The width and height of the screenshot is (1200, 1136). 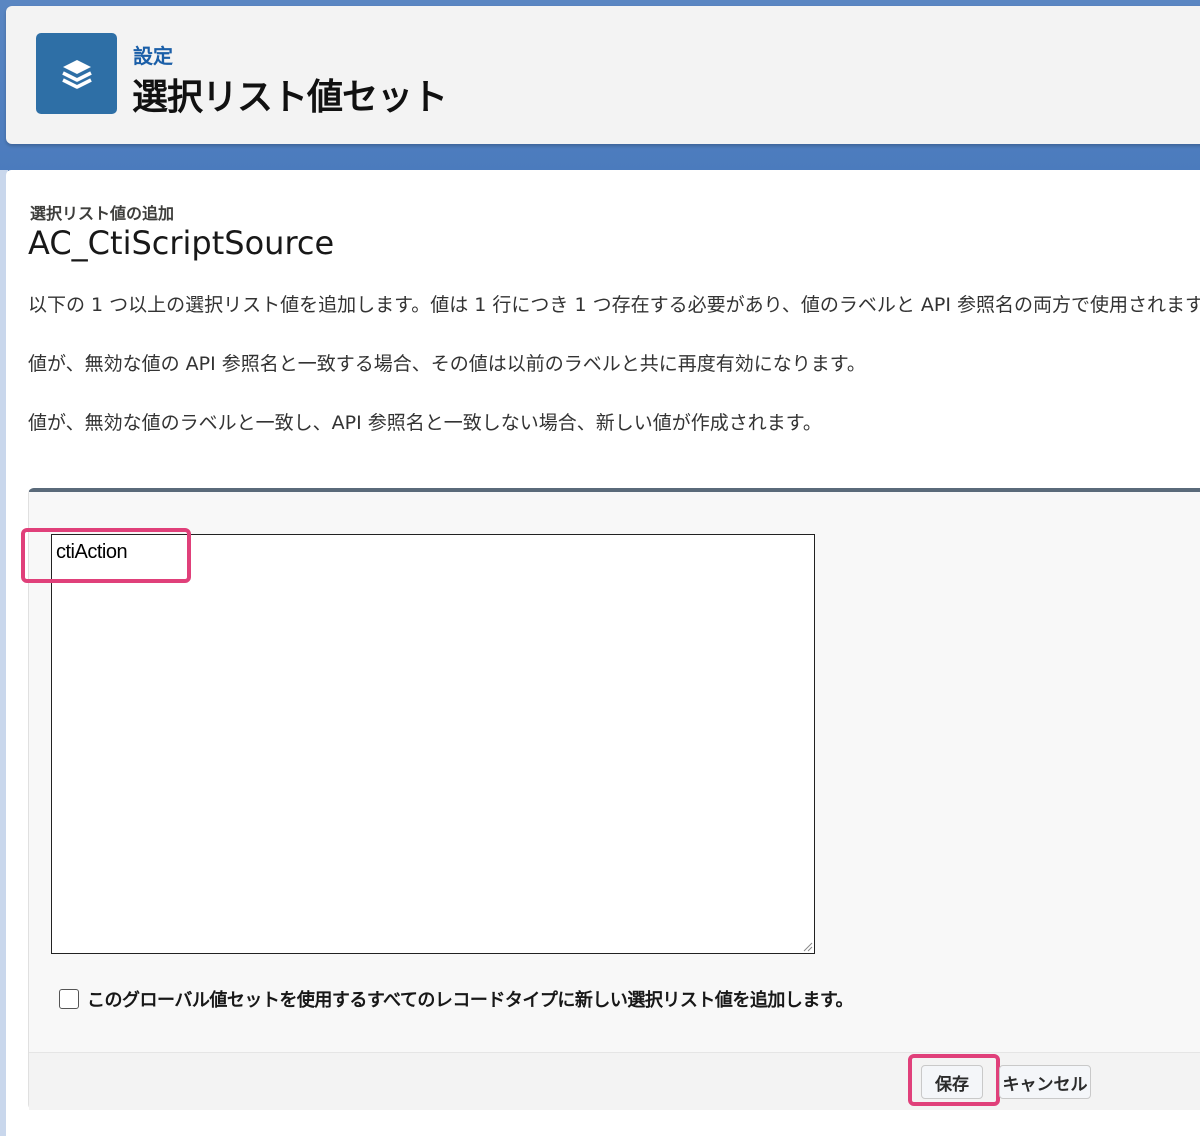 What do you see at coordinates (952, 1082) in the screenshot?
I see `save-button: 保存` at bounding box center [952, 1082].